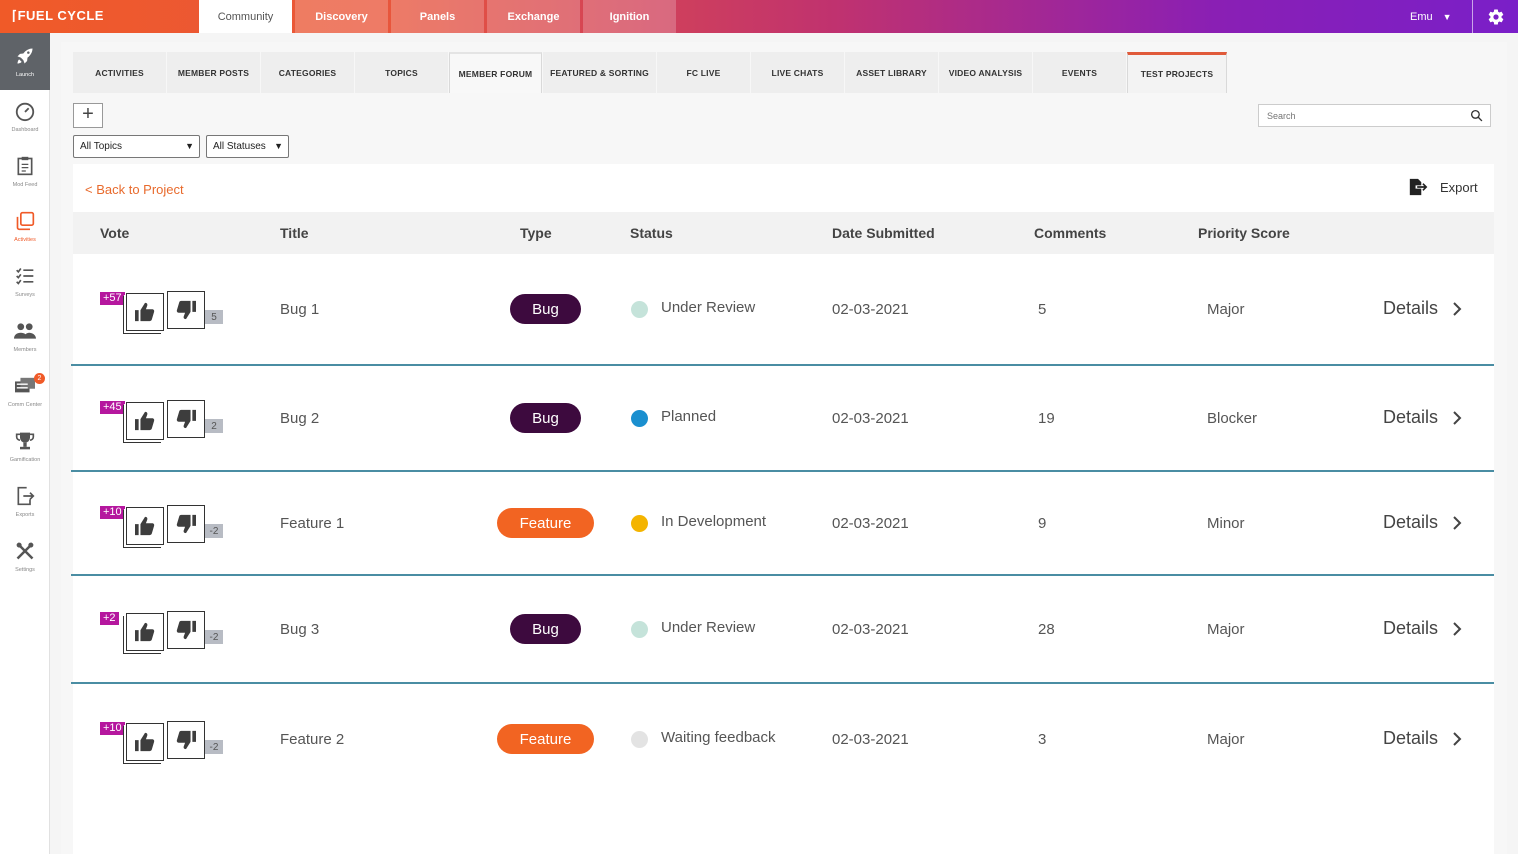 The height and width of the screenshot is (854, 1518). What do you see at coordinates (25, 336) in the screenshot?
I see `sidebar-item-members: Members` at bounding box center [25, 336].